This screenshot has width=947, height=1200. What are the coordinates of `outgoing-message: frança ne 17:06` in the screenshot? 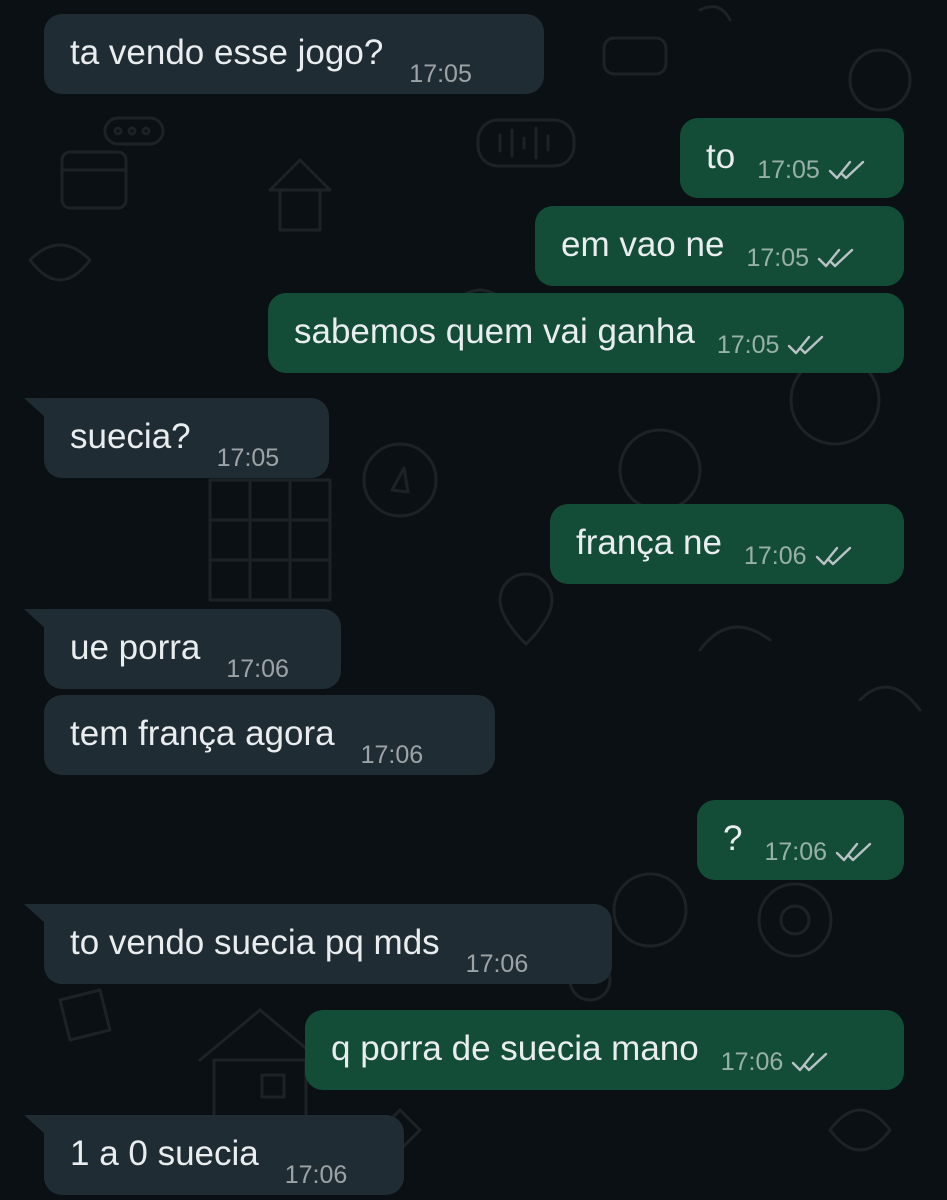 It's located at (727, 544).